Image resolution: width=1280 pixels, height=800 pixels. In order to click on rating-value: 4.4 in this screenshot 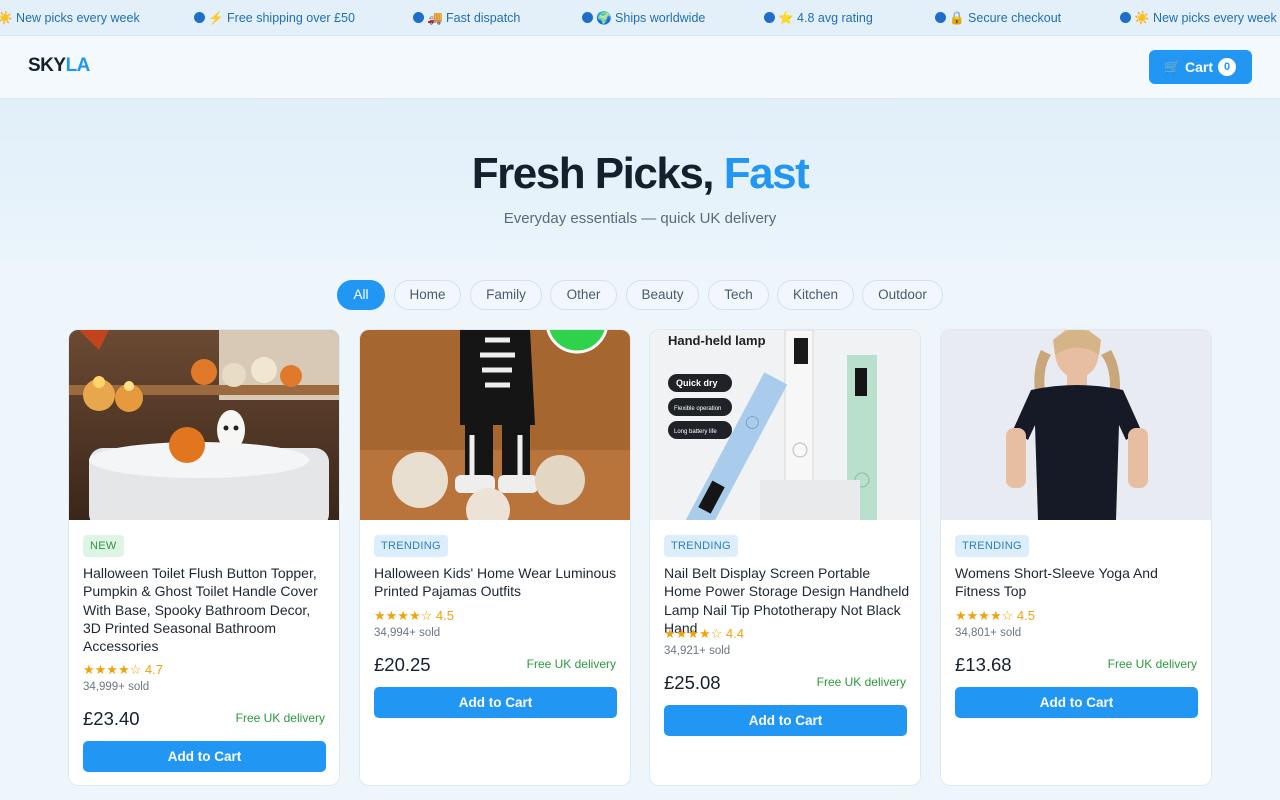, I will do `click(734, 633)`.